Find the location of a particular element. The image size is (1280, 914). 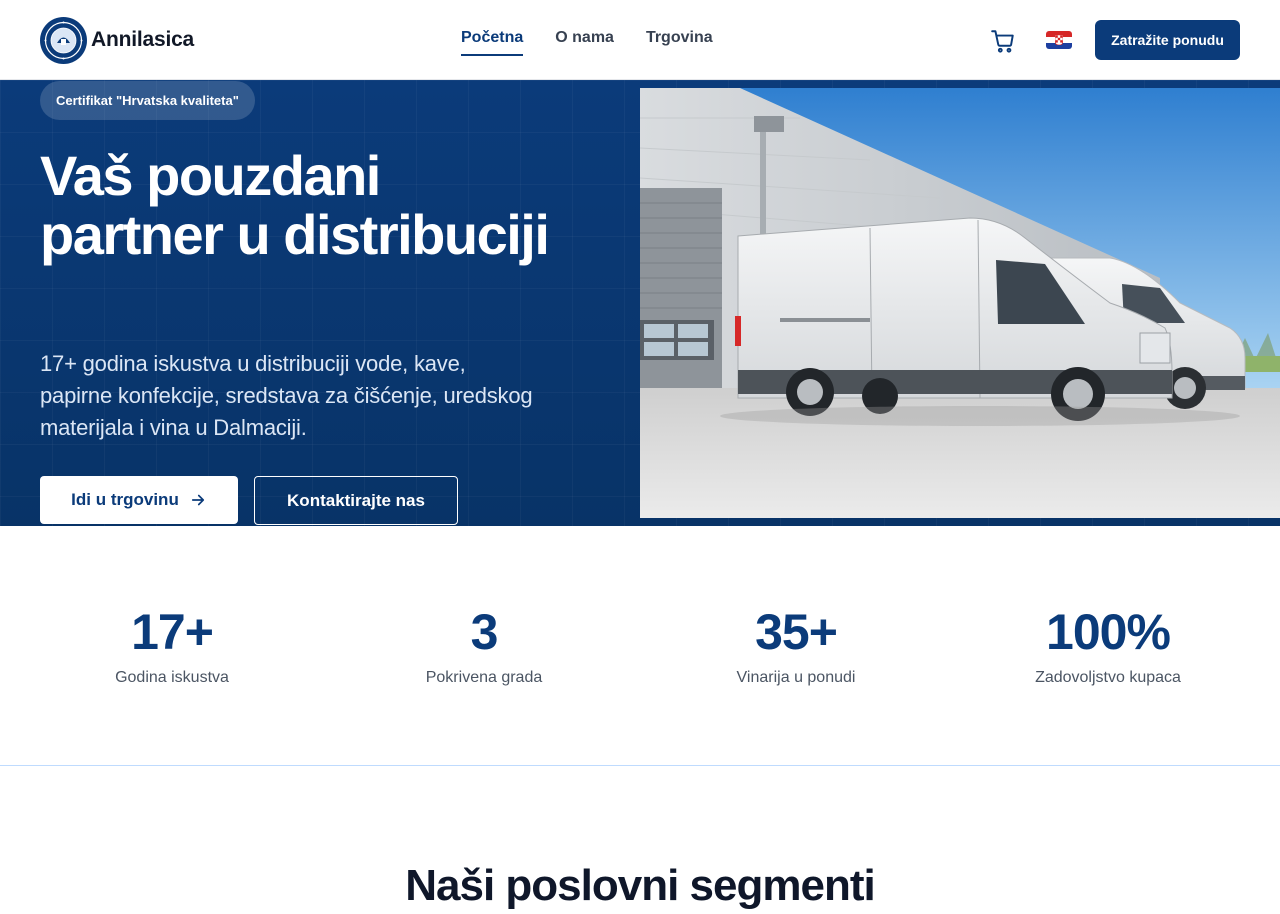

cart-button is located at coordinates (1003, 41).